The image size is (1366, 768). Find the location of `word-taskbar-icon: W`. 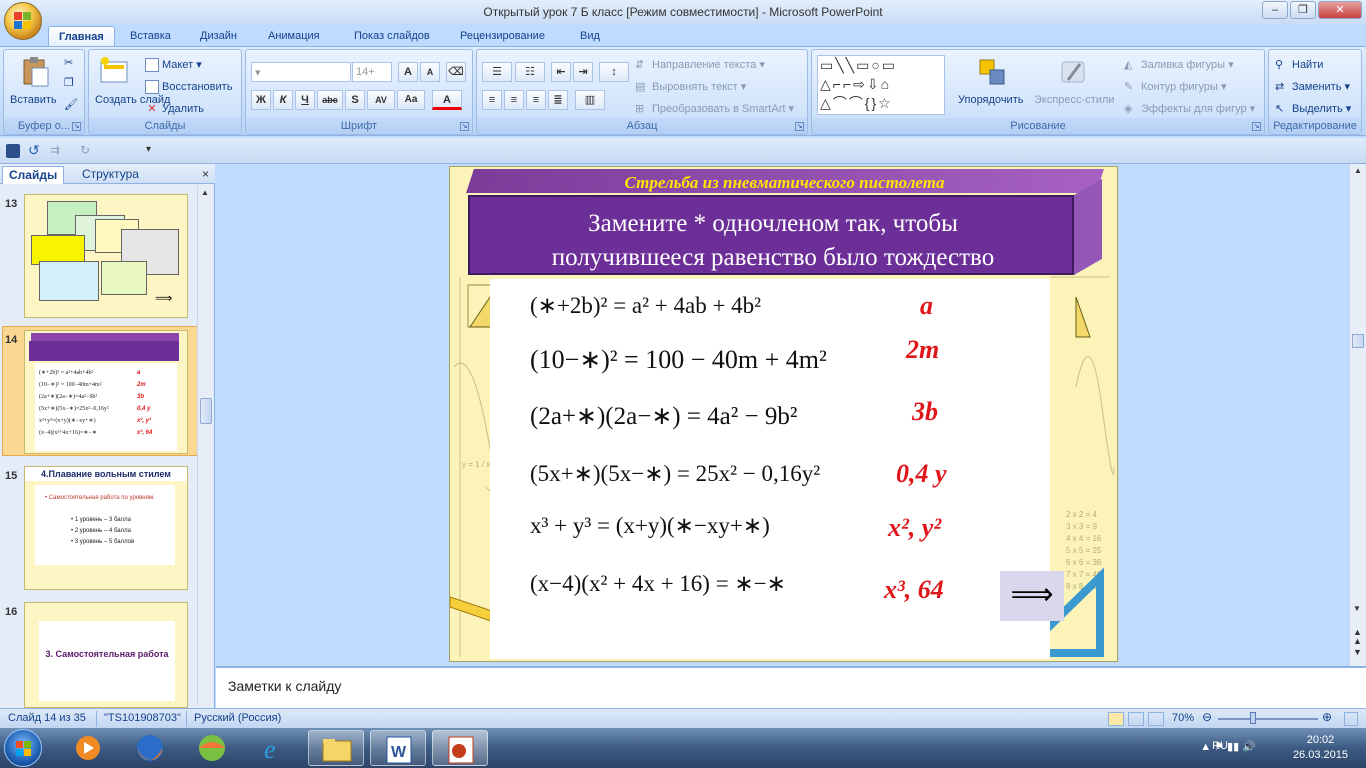

word-taskbar-icon: W is located at coordinates (398, 748).